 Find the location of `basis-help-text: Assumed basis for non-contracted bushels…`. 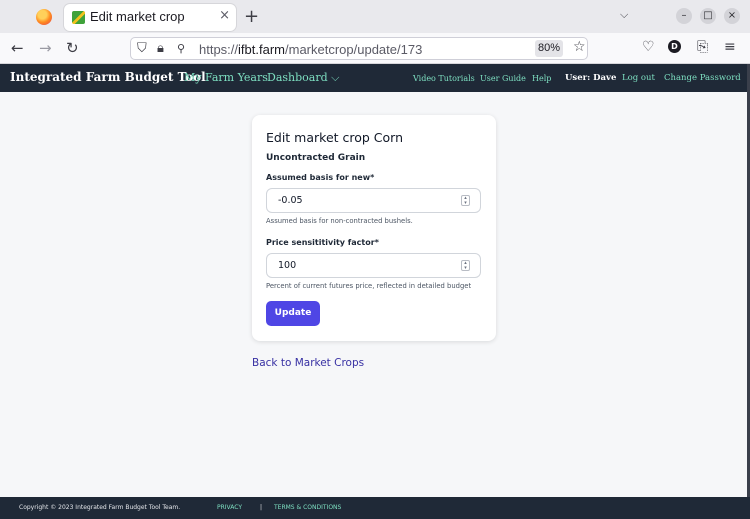

basis-help-text: Assumed basis for non-contracted bushels… is located at coordinates (339, 221).